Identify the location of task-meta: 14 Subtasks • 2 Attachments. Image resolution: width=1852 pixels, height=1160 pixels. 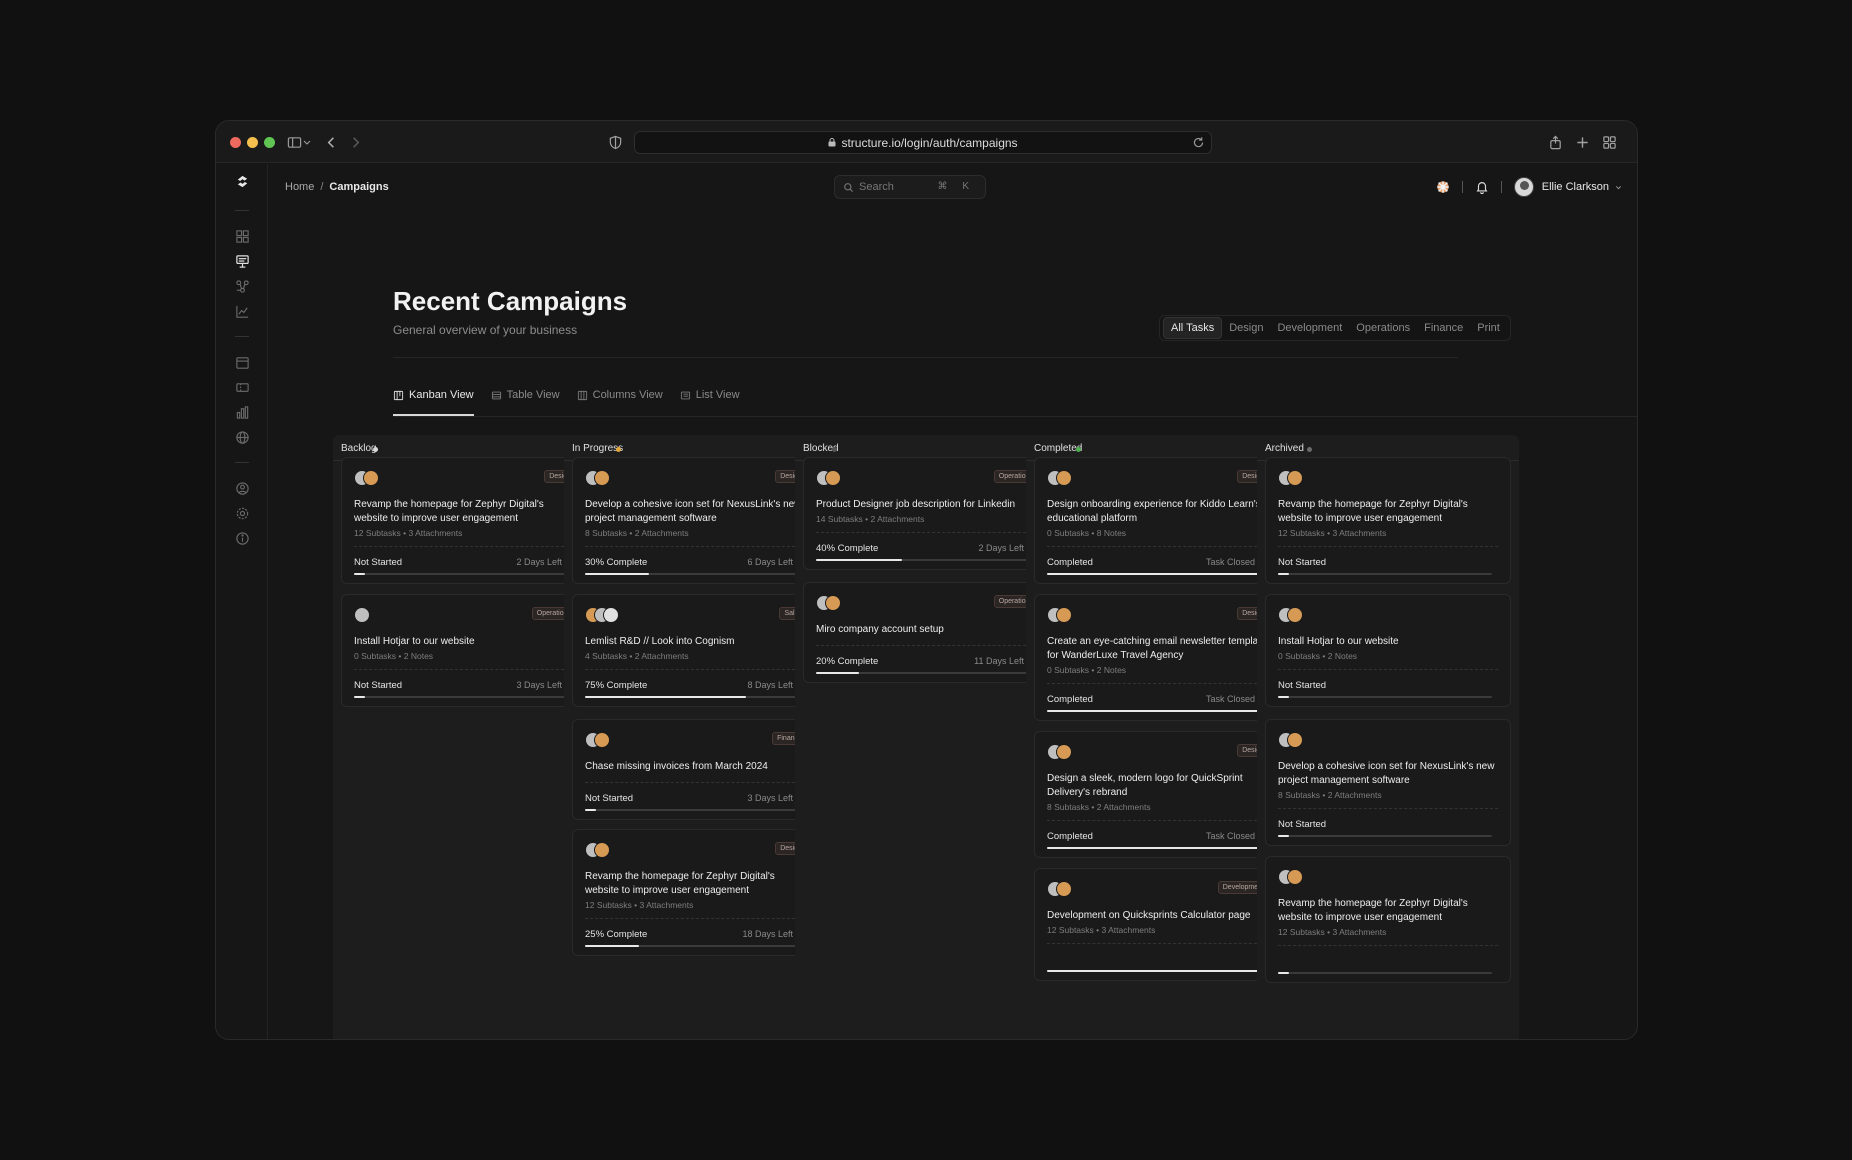
(870, 519).